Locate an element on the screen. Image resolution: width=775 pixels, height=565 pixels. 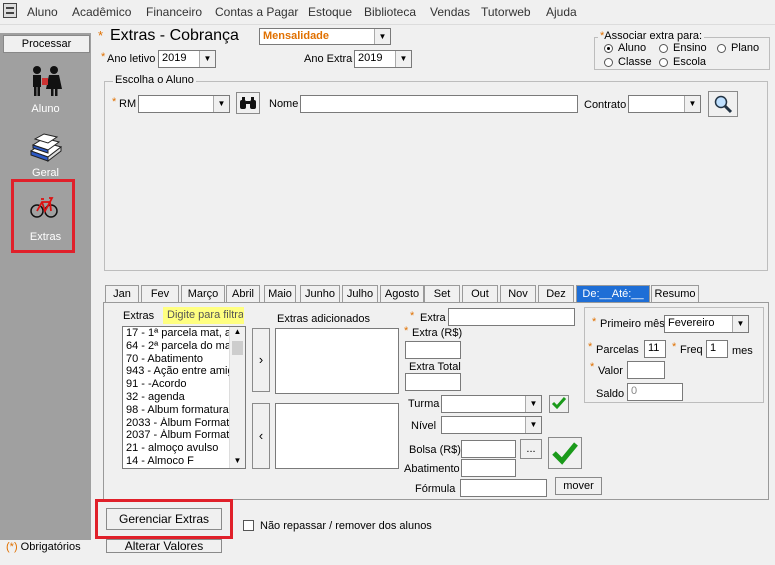
app-icon is located at coordinates (10, 10).